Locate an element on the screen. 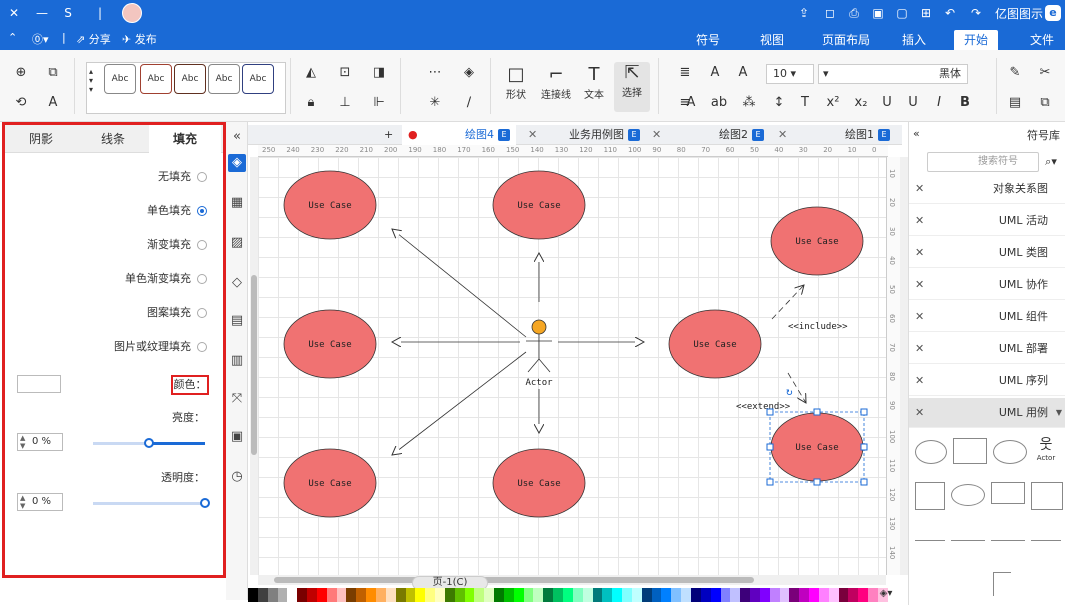 The image size is (1065, 605). highlight-icon: ⁂ is located at coordinates (749, 103).